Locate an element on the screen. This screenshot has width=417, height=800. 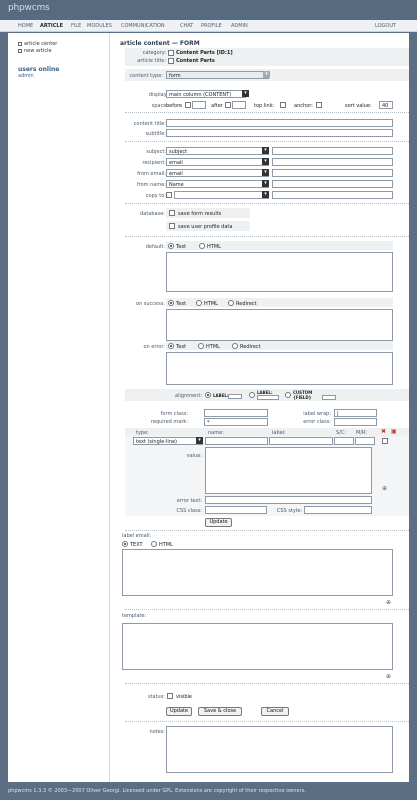
content-title-label: content title: is located at coordinates (149, 124).